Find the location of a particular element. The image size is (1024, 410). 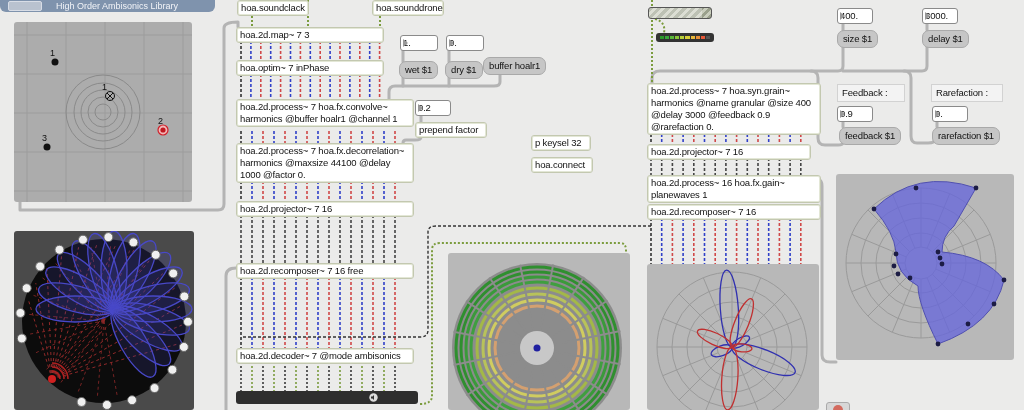

message-button: buffer hoalr1 is located at coordinates (515, 66).